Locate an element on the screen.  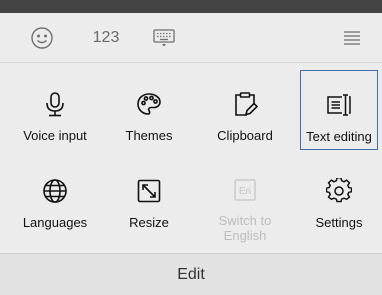
en-badge-text: En is located at coordinates (245, 191).